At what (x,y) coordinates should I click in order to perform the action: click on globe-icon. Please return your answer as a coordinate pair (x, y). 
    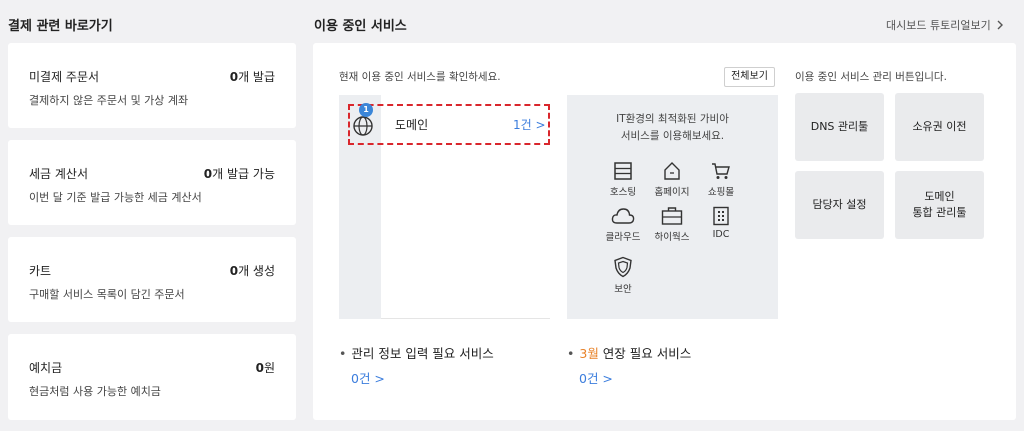
    Looking at the image, I should click on (363, 126).